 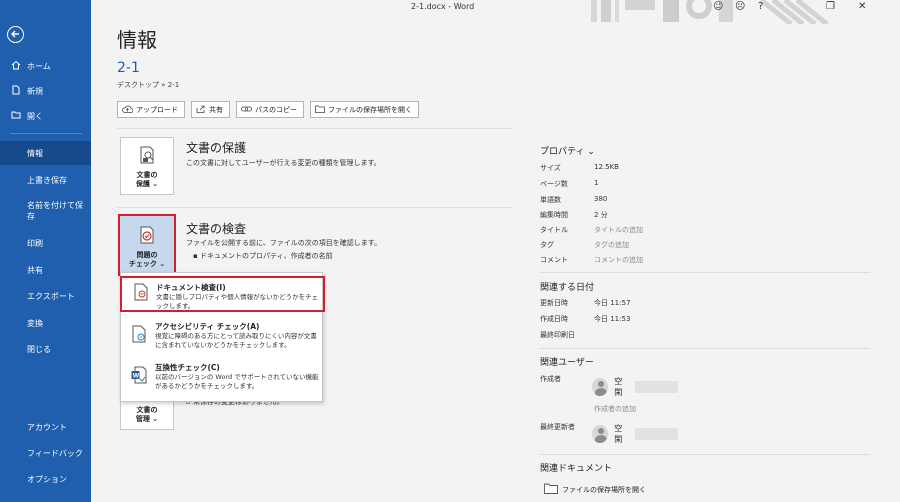 What do you see at coordinates (600, 434) in the screenshot?
I see `avatar` at bounding box center [600, 434].